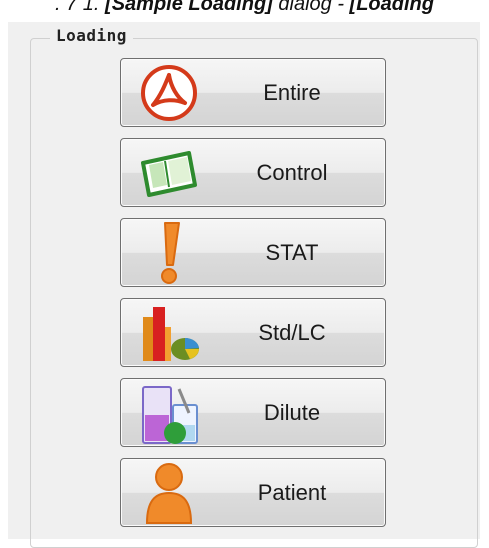 This screenshot has width=489, height=548. I want to click on control-button: Control, so click(253, 172).